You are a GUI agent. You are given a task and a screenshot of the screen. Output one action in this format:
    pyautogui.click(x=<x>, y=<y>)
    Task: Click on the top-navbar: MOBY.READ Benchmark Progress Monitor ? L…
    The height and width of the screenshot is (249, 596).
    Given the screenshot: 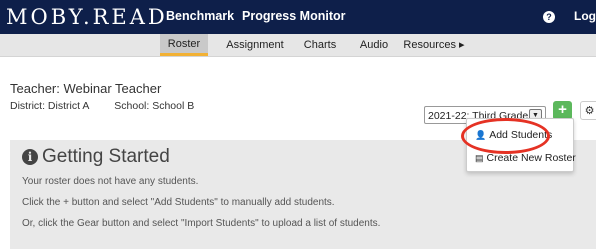 What is the action you would take?
    pyautogui.click(x=298, y=17)
    